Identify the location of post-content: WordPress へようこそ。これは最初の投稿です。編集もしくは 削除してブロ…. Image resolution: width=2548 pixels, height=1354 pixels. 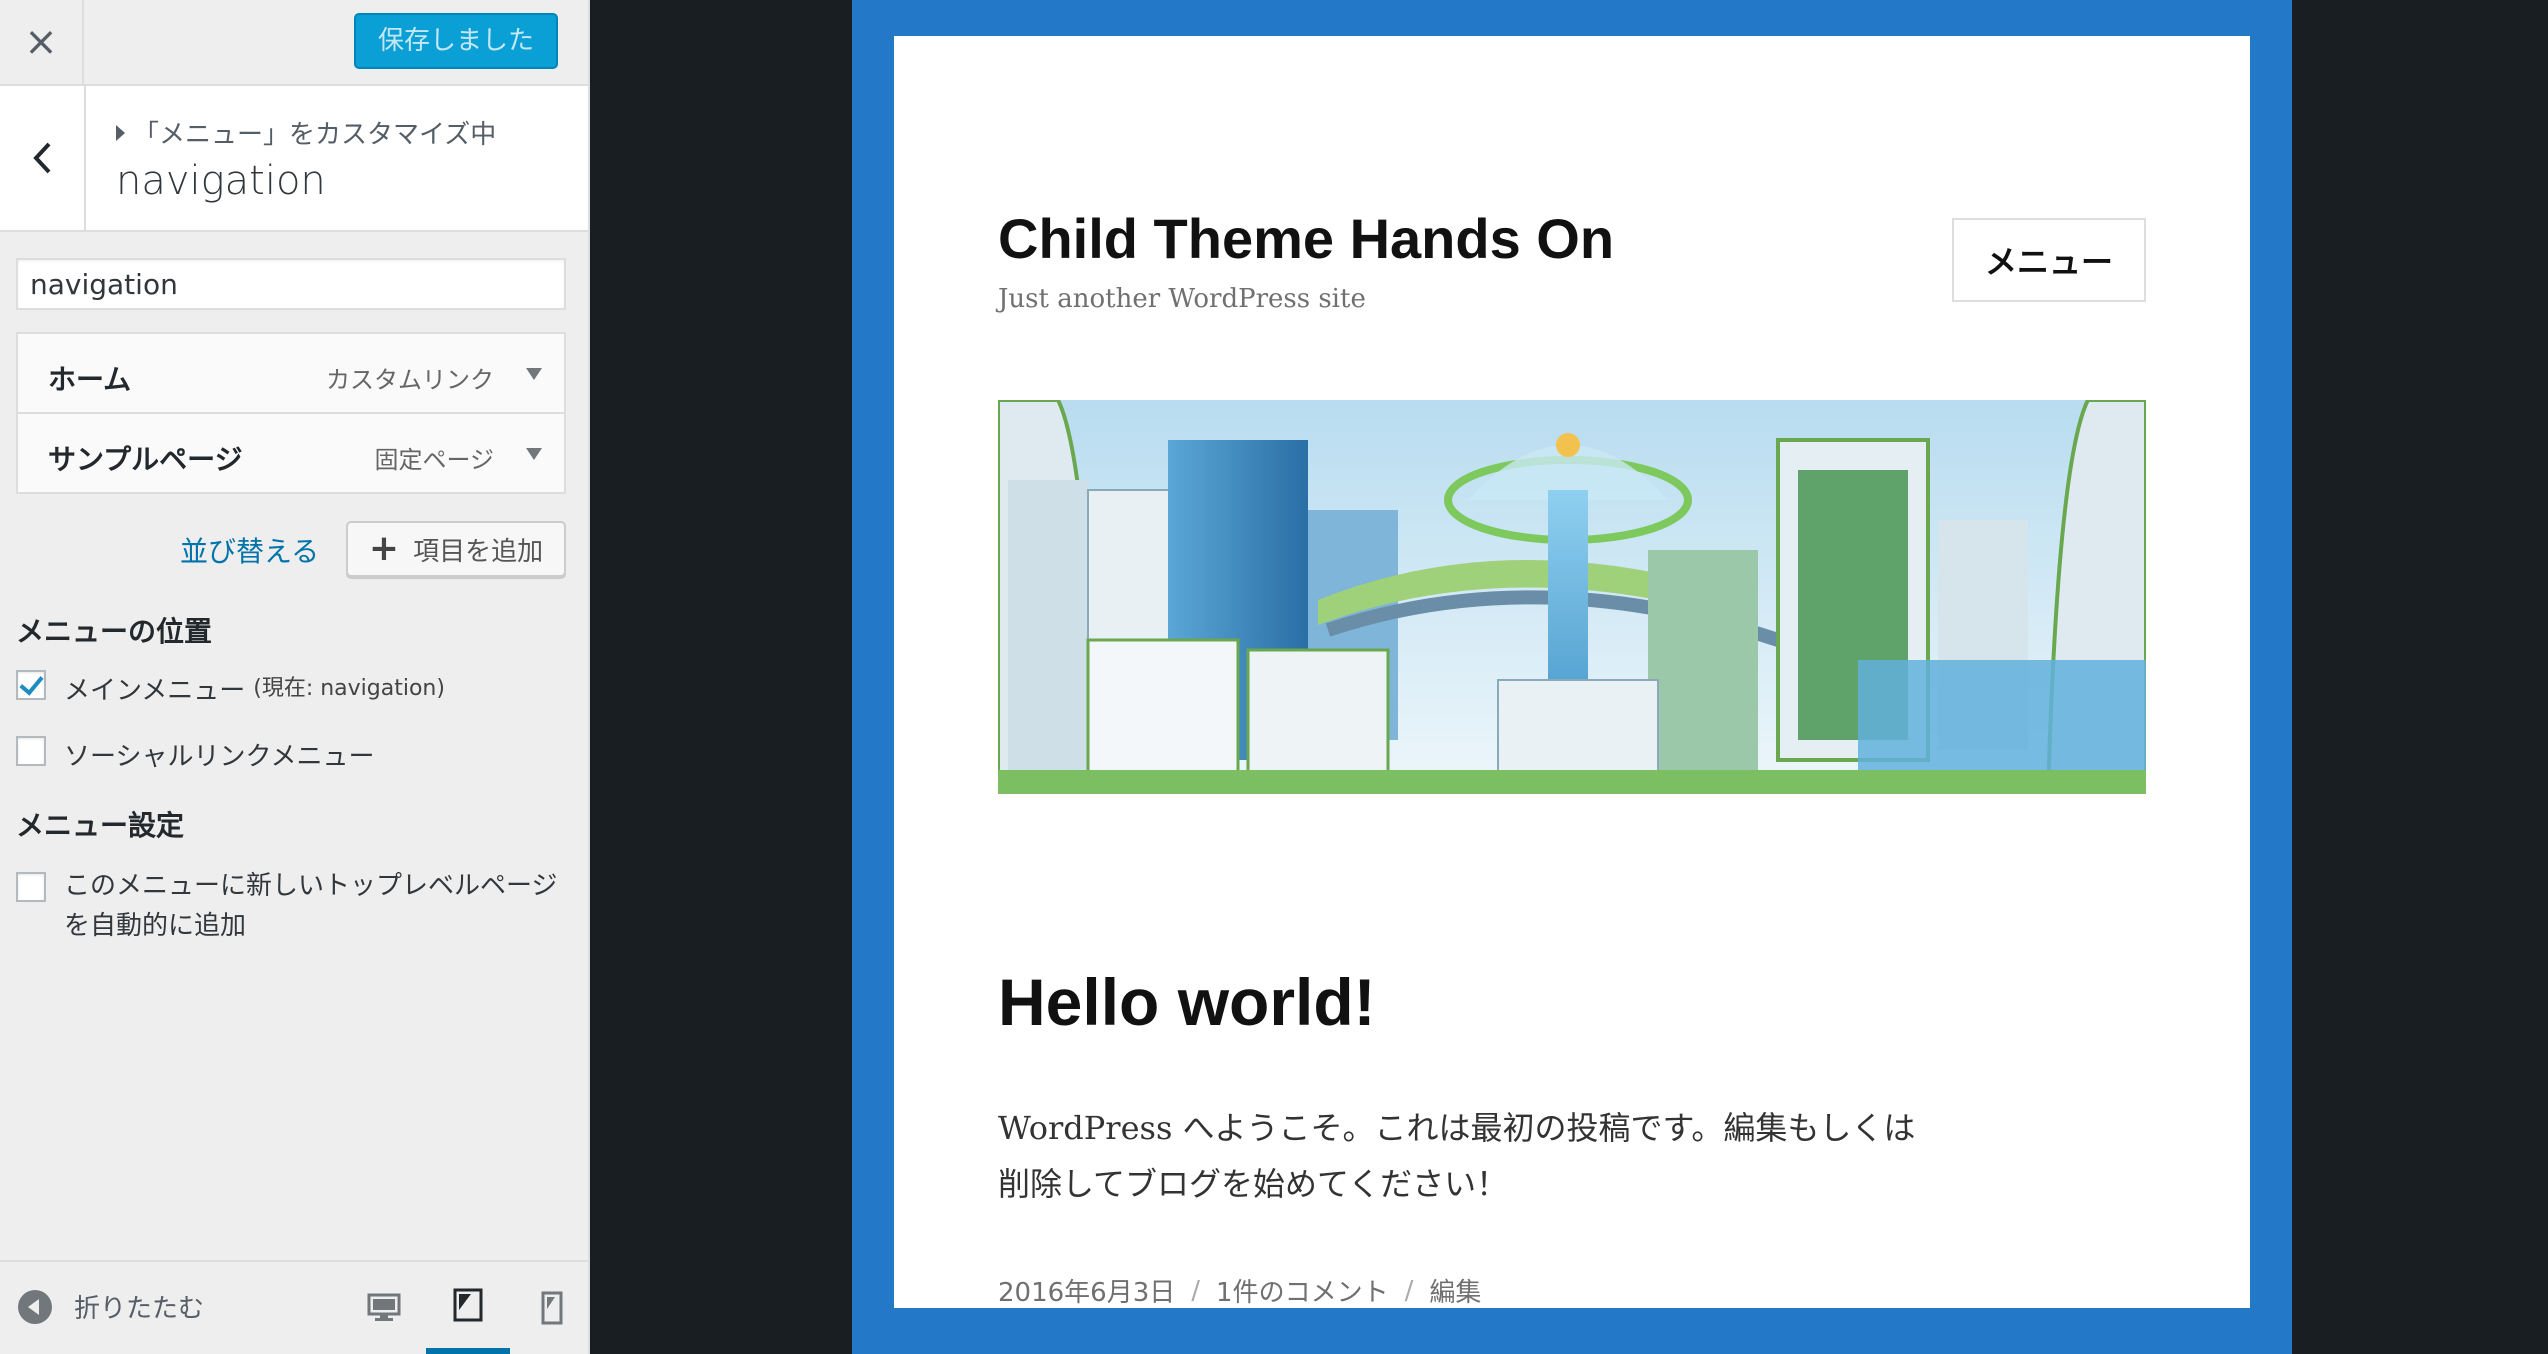
(1478, 1156).